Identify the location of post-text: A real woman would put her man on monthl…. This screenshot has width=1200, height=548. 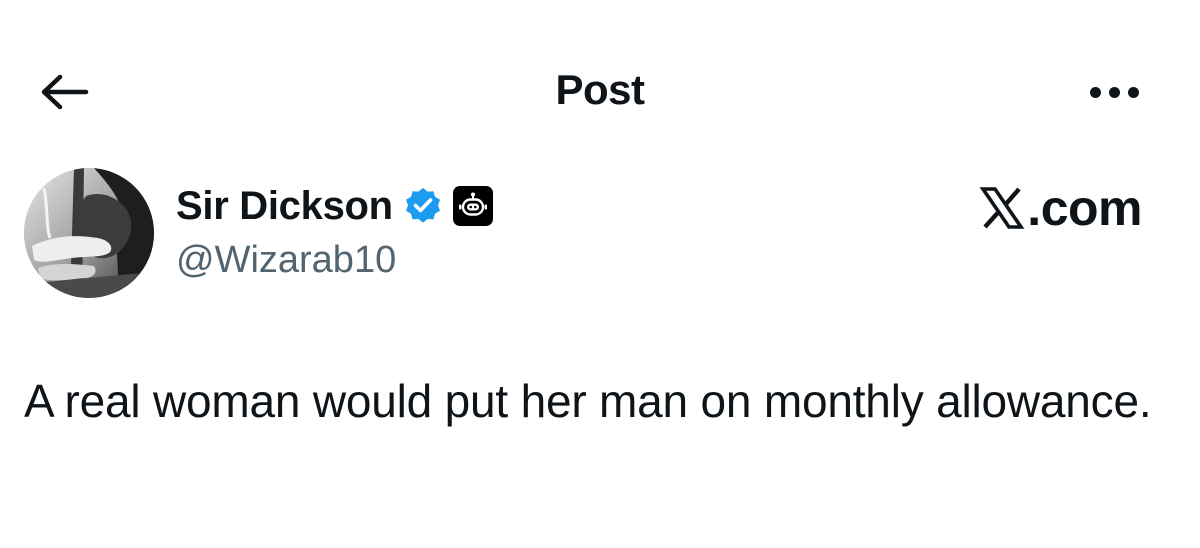
(588, 401).